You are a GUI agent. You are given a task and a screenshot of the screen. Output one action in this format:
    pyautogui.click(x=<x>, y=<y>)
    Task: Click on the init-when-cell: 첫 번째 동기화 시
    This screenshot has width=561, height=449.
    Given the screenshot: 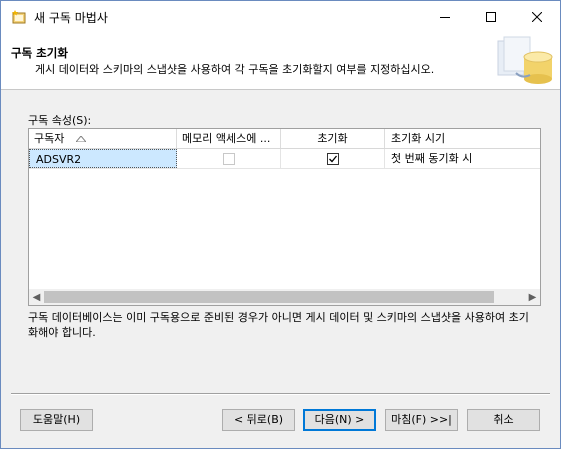 What is the action you would take?
    pyautogui.click(x=462, y=158)
    